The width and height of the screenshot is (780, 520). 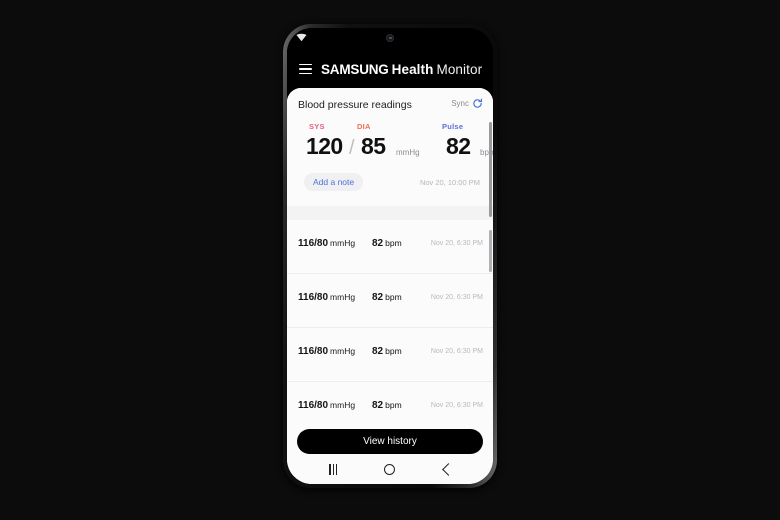 I want to click on current-reading-timestamp: Nov 20, 10:00 PM, so click(x=449, y=182).